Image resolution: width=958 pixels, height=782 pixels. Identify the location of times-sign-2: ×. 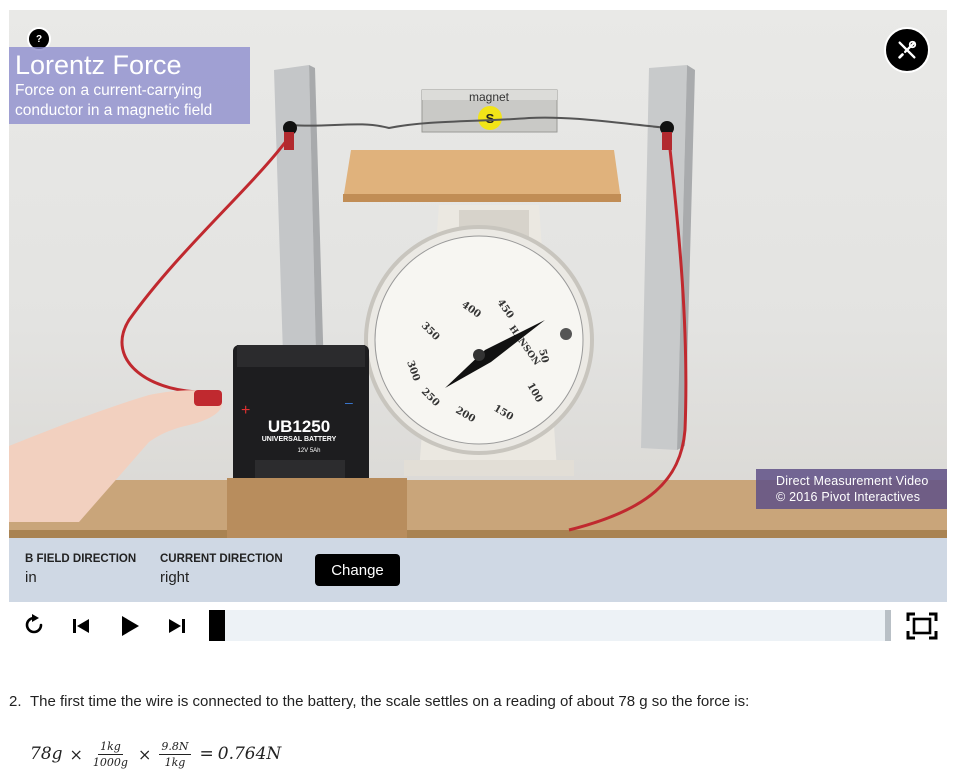
(144, 754).